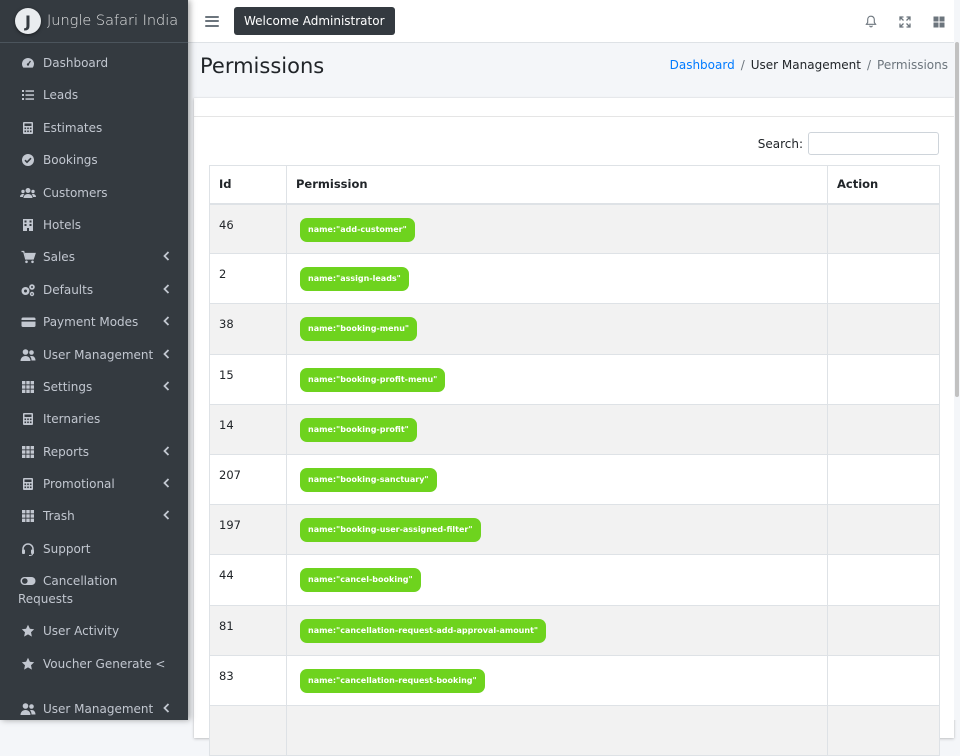 The image size is (960, 756). What do you see at coordinates (359, 329) in the screenshot?
I see `permission-badge: name:"booking-menu"` at bounding box center [359, 329].